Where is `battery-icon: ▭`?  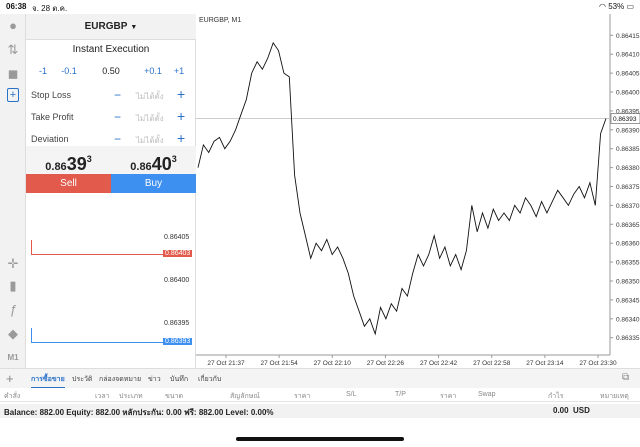 battery-icon: ▭ is located at coordinates (630, 6).